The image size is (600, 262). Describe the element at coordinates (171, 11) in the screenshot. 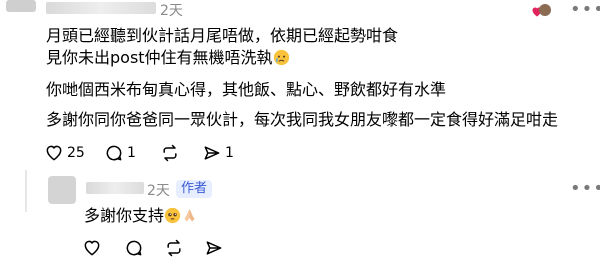

I see `comment-time: 2天` at that location.